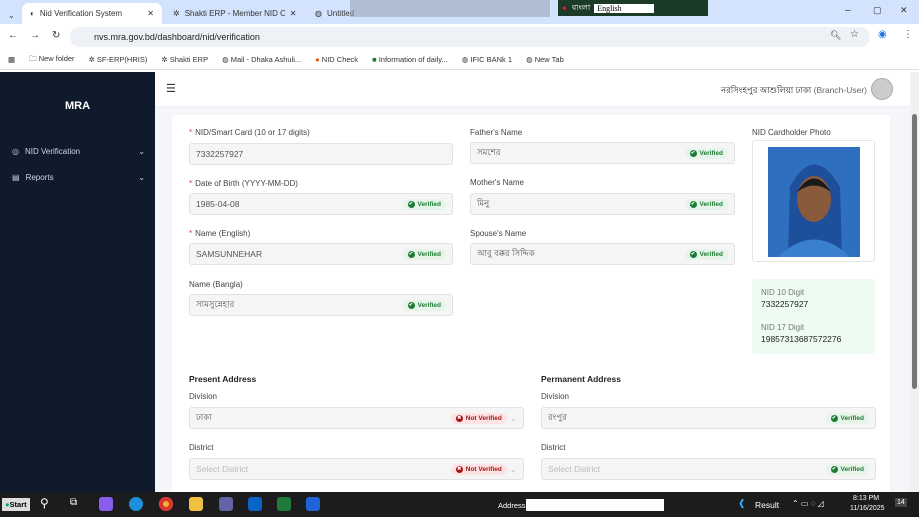  I want to click on name-en-label: Name (English), so click(223, 233).